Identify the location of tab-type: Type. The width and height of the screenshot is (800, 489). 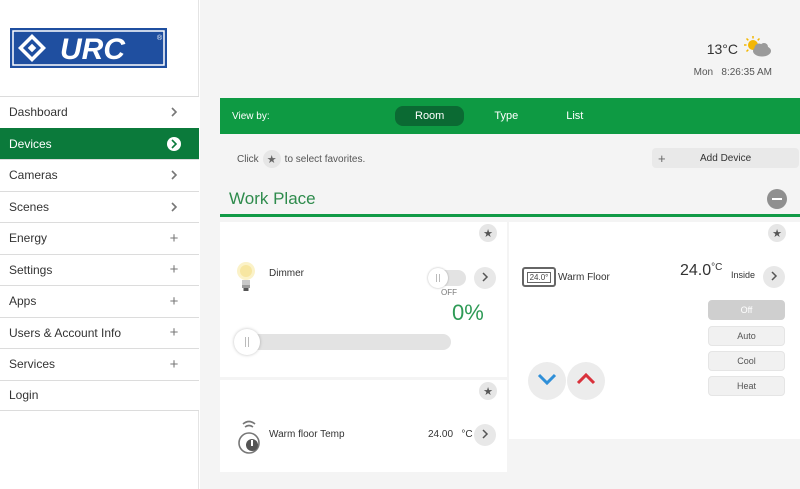
(506, 116).